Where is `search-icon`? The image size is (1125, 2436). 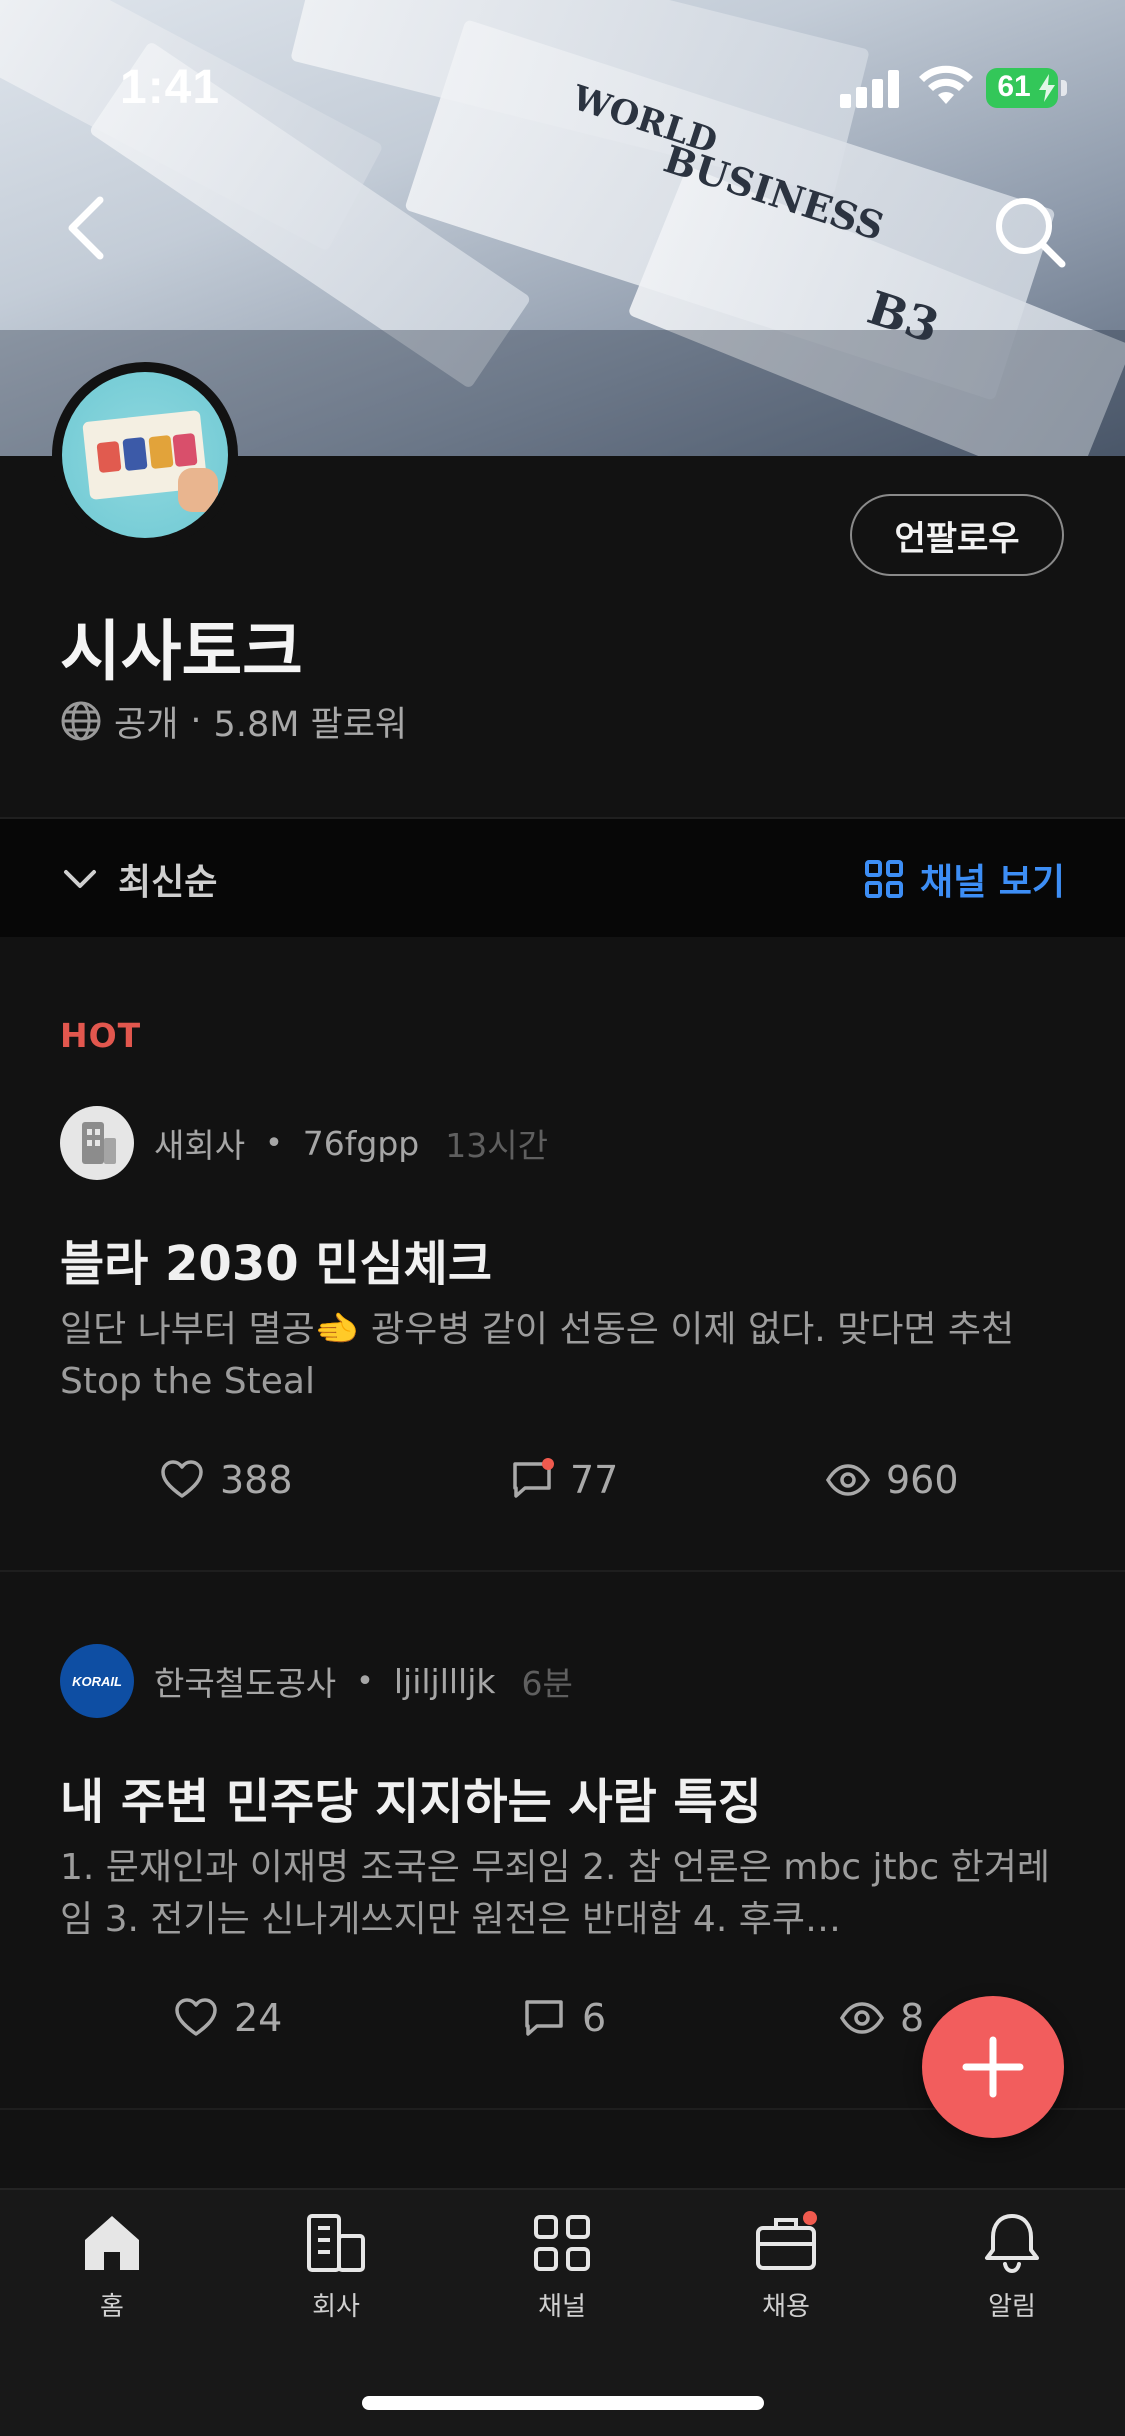
search-icon is located at coordinates (1031, 233).